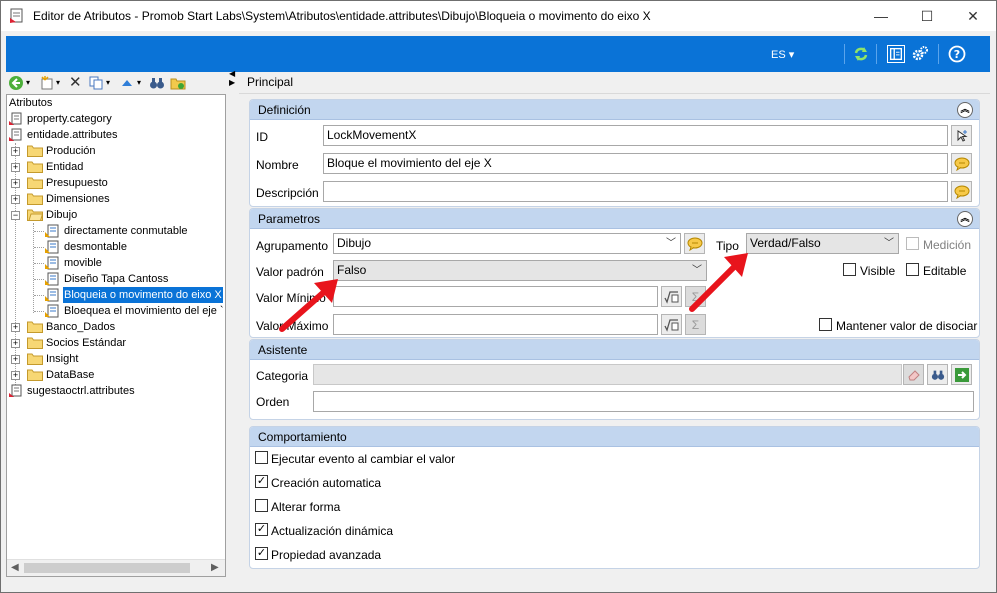 Image resolution: width=997 pixels, height=593 pixels. What do you see at coordinates (881, 16) in the screenshot?
I see `minimize-button: —` at bounding box center [881, 16].